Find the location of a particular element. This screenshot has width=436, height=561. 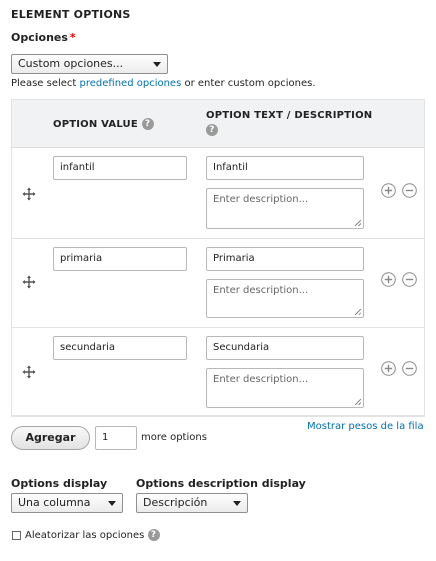

col-option-value-label: OPTION VALUE is located at coordinates (95, 124).